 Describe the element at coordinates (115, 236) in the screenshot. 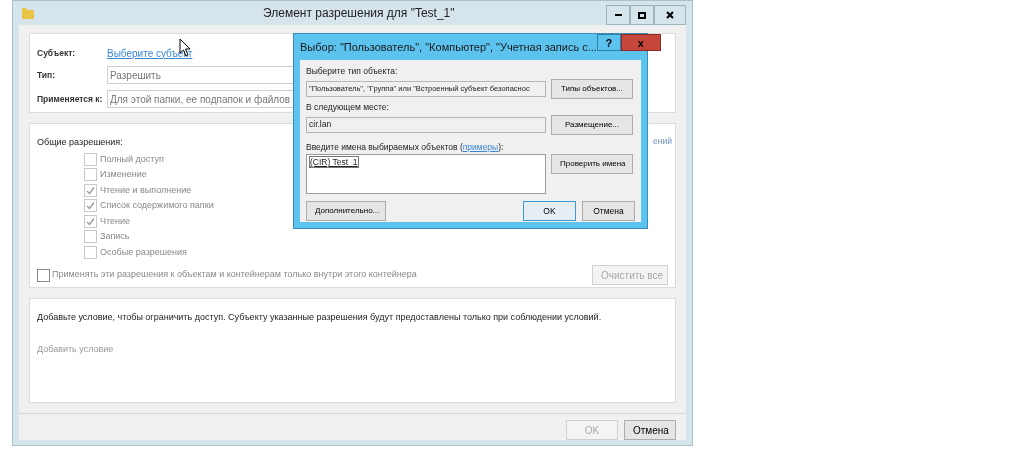

I see `permission-label: Запись` at that location.